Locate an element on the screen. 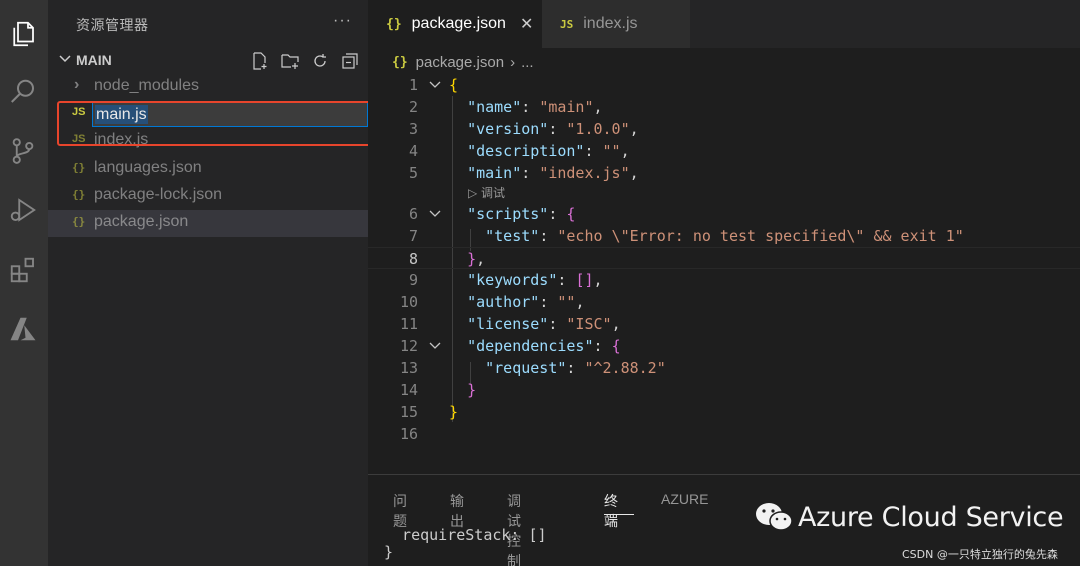 The height and width of the screenshot is (566, 1080). new-folder-icon is located at coordinates (290, 61).